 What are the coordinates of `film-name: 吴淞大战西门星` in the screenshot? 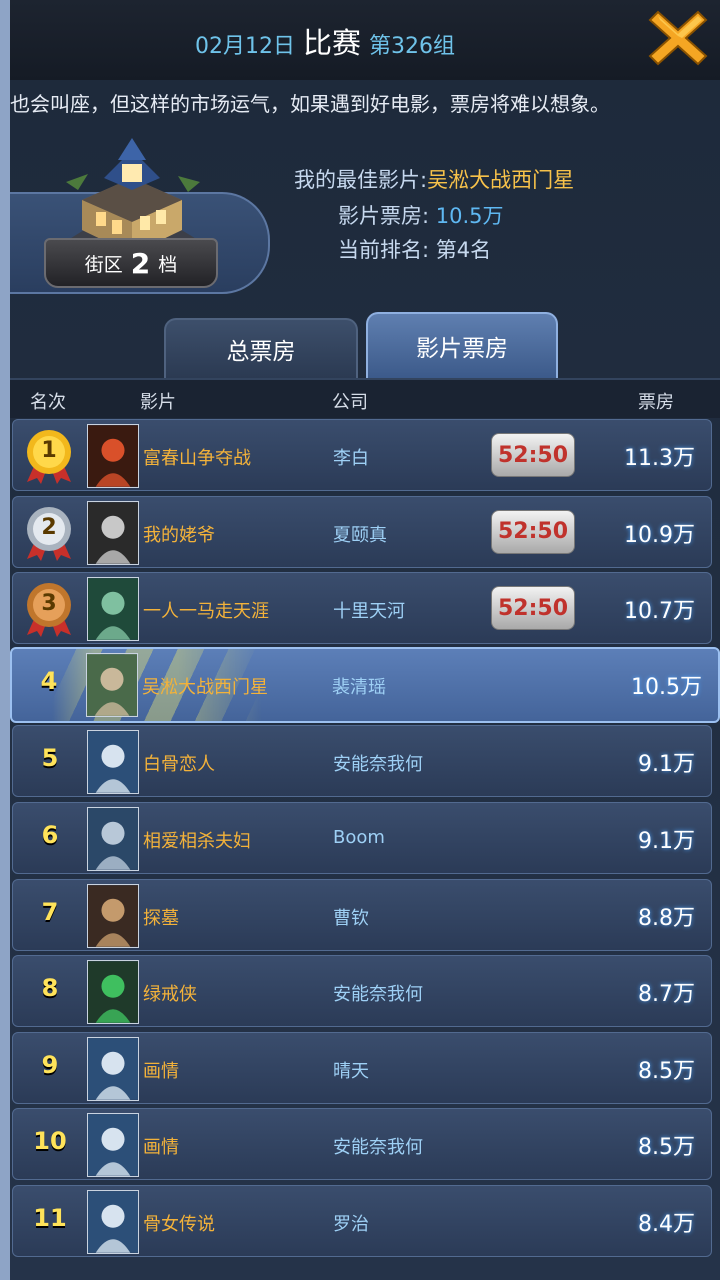 It's located at (205, 687).